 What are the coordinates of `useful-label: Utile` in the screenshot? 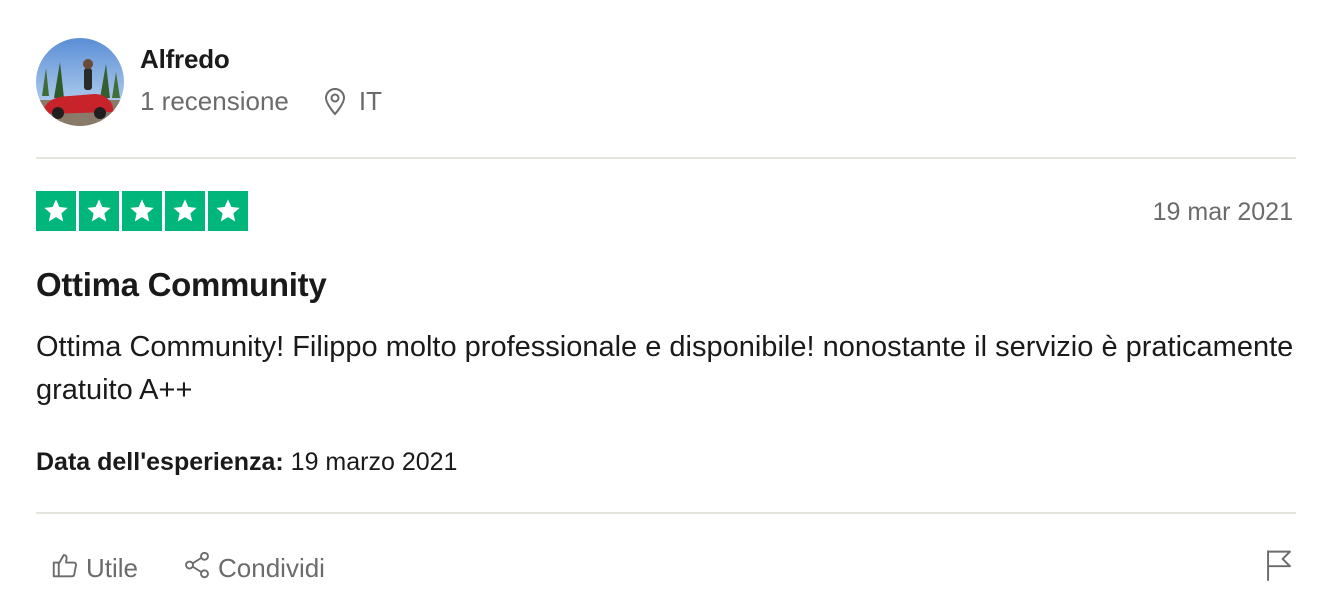 It's located at (112, 568).